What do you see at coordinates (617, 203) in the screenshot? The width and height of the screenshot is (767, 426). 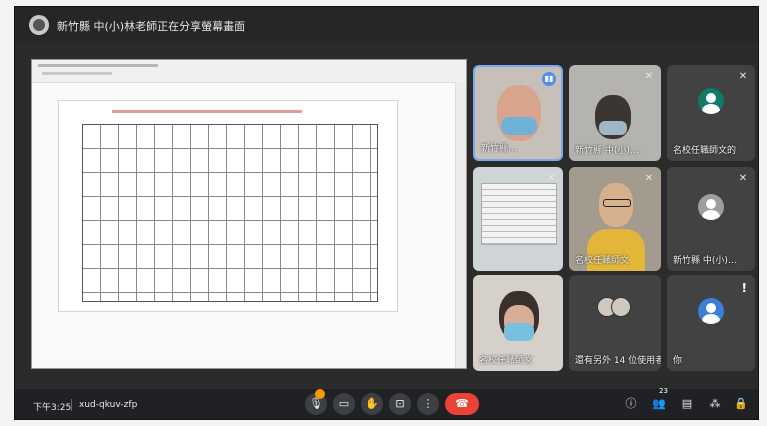 I see `glasses-icon` at bounding box center [617, 203].